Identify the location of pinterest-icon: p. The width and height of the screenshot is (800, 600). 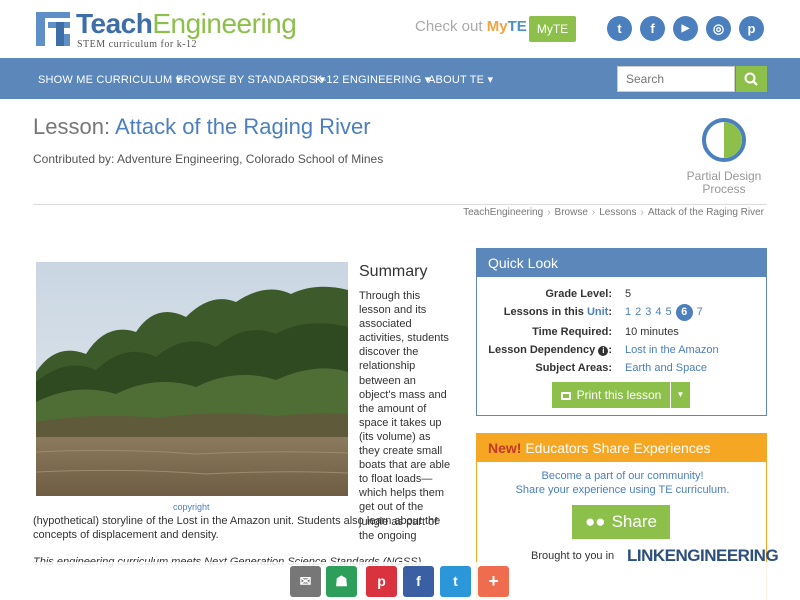
(751, 28).